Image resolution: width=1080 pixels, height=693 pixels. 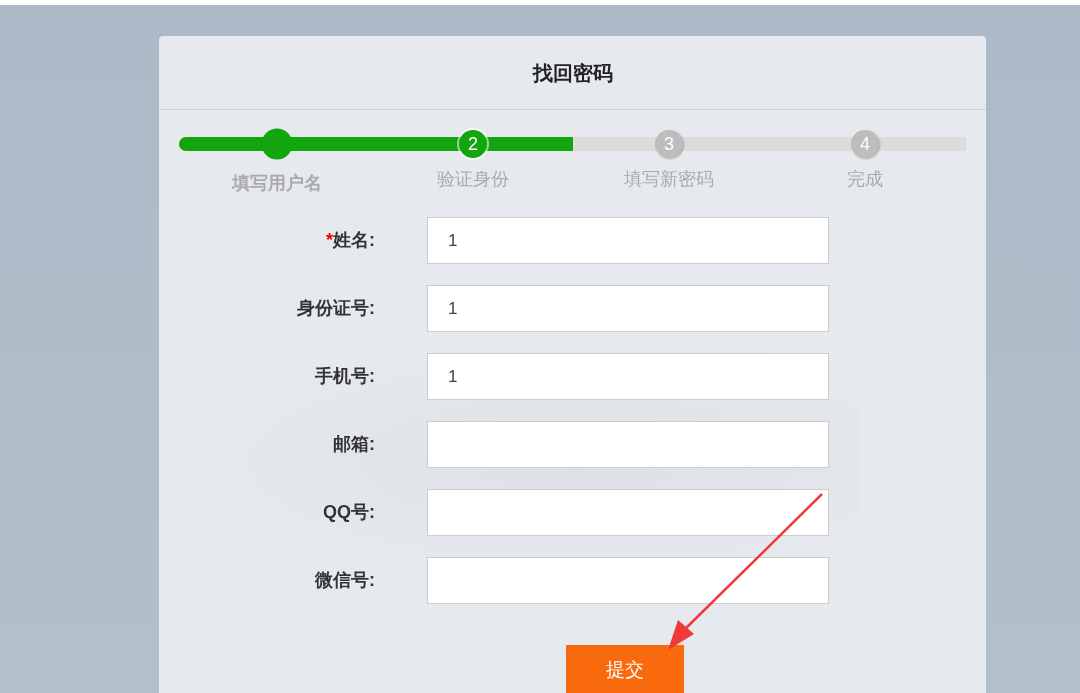 What do you see at coordinates (344, 580) in the screenshot?
I see `field-label: 微信号:` at bounding box center [344, 580].